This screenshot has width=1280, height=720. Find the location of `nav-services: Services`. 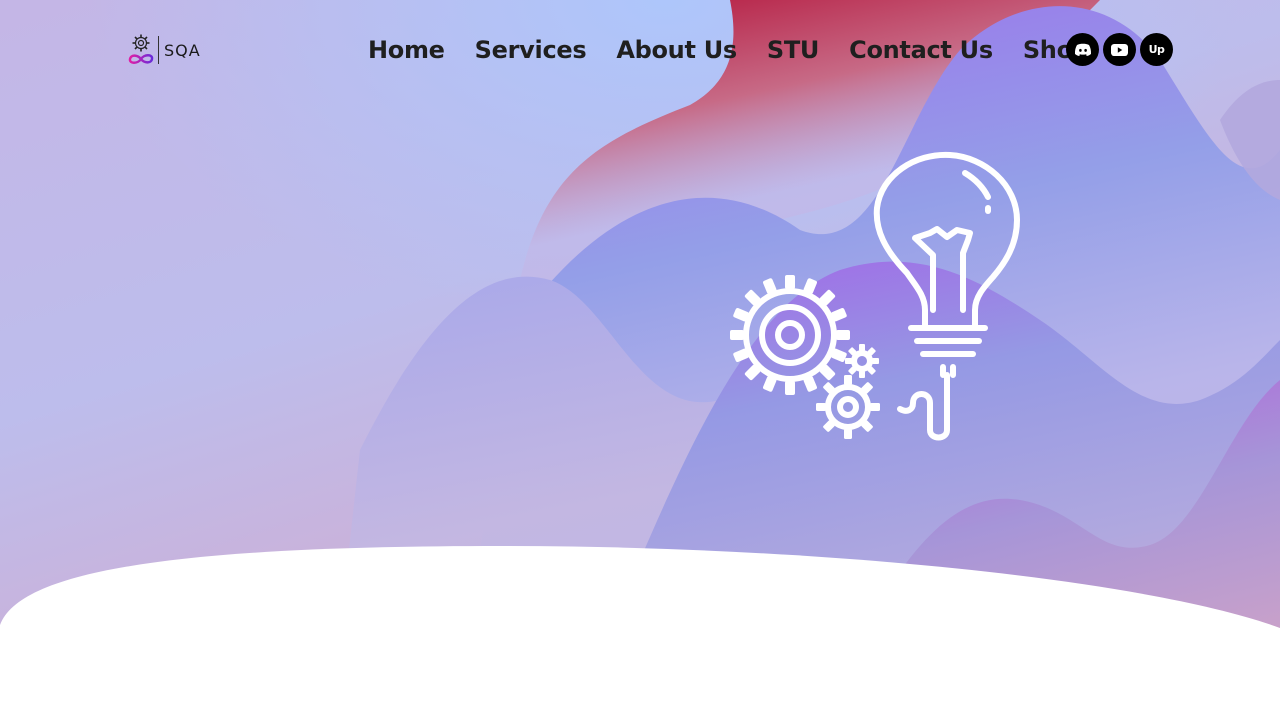

nav-services: Services is located at coordinates (531, 50).